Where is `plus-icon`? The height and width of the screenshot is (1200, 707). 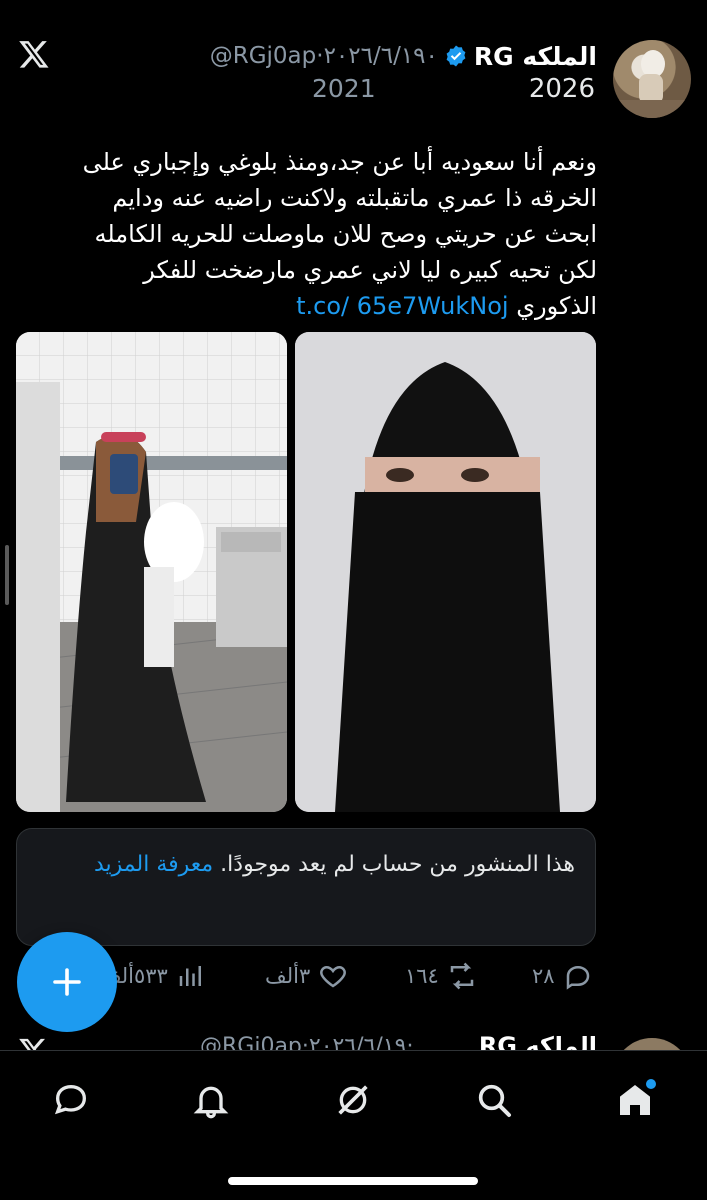 plus-icon is located at coordinates (67, 982).